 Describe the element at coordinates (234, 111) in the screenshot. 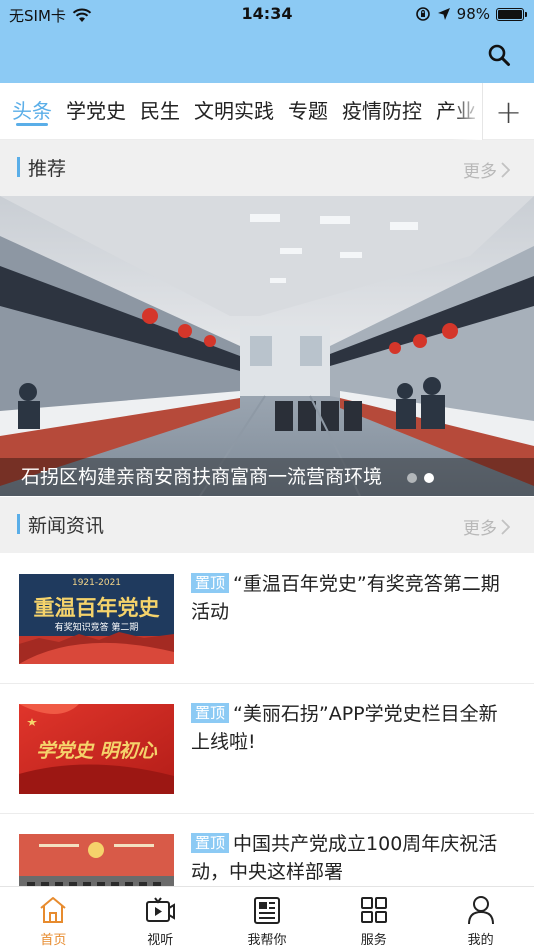

I see `tab-3: 文明实践` at that location.